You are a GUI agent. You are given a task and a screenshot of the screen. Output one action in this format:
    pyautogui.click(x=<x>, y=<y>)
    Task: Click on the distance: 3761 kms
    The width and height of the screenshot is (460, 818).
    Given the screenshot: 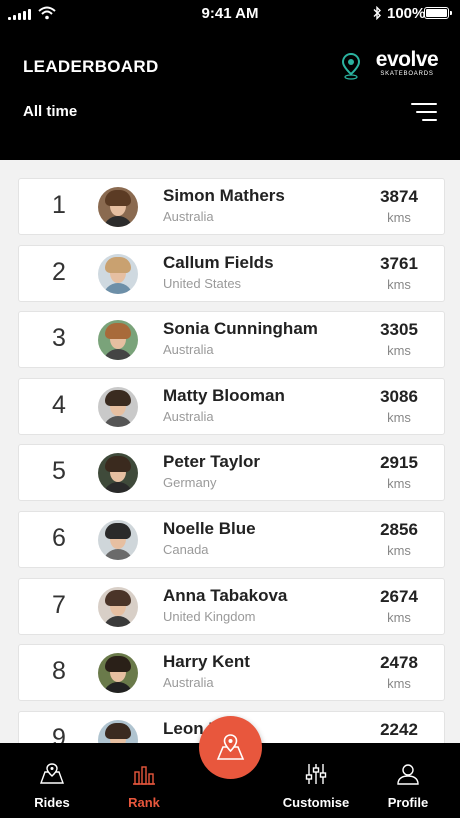 What is the action you would take?
    pyautogui.click(x=399, y=273)
    